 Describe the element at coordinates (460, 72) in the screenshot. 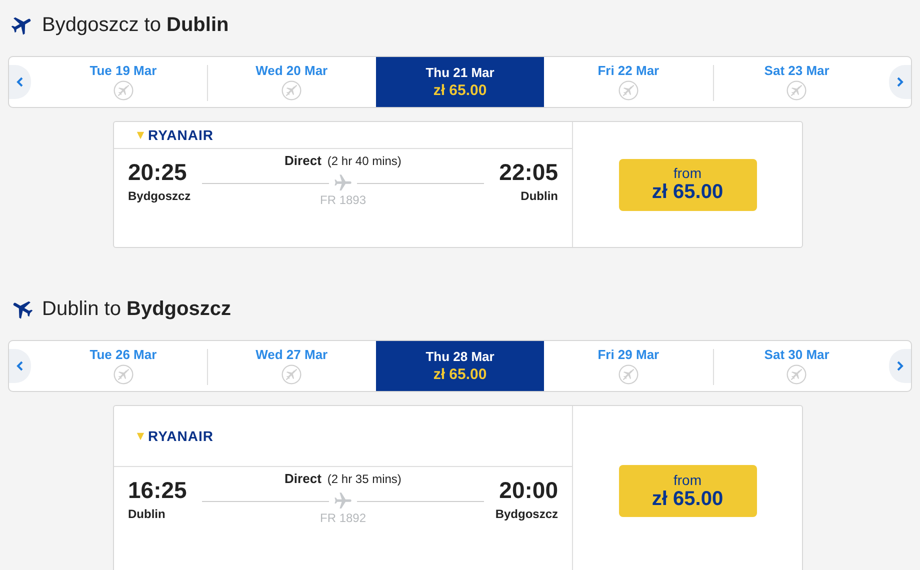

I see `date-label: Thu 21 Mar` at that location.